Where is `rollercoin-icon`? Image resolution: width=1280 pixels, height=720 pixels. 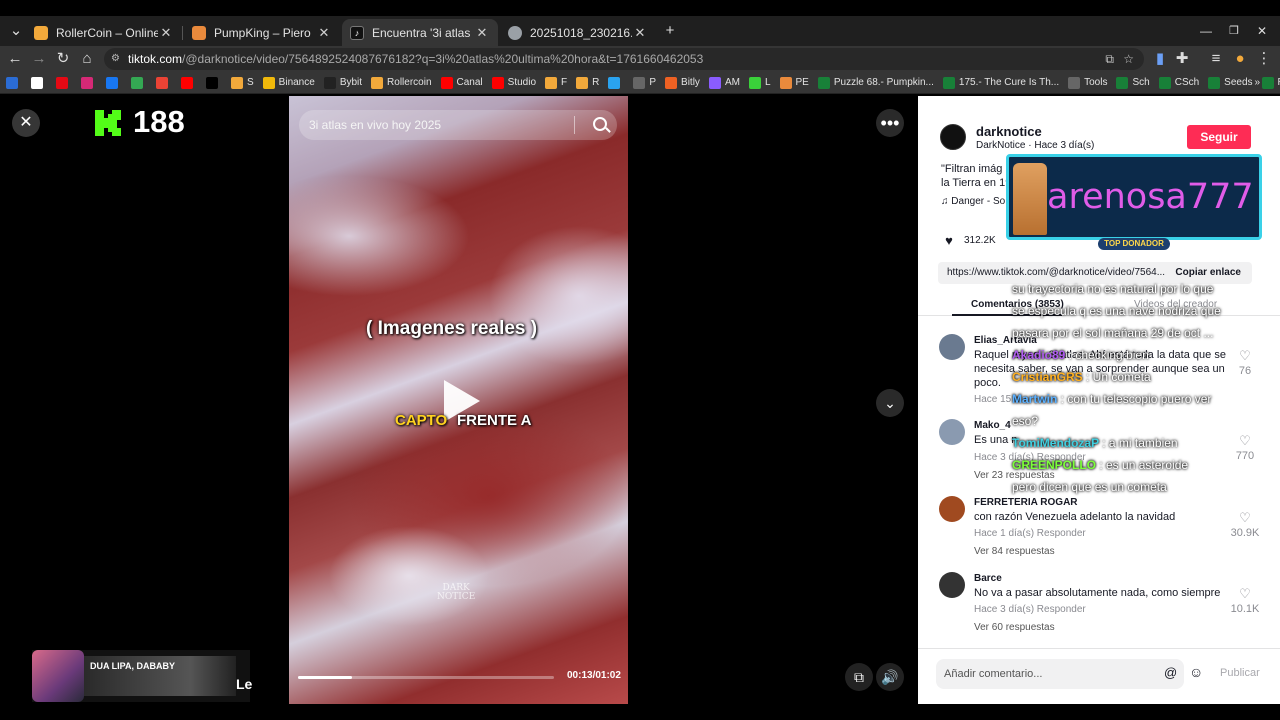
rollercoin-icon is located at coordinates (41, 32).